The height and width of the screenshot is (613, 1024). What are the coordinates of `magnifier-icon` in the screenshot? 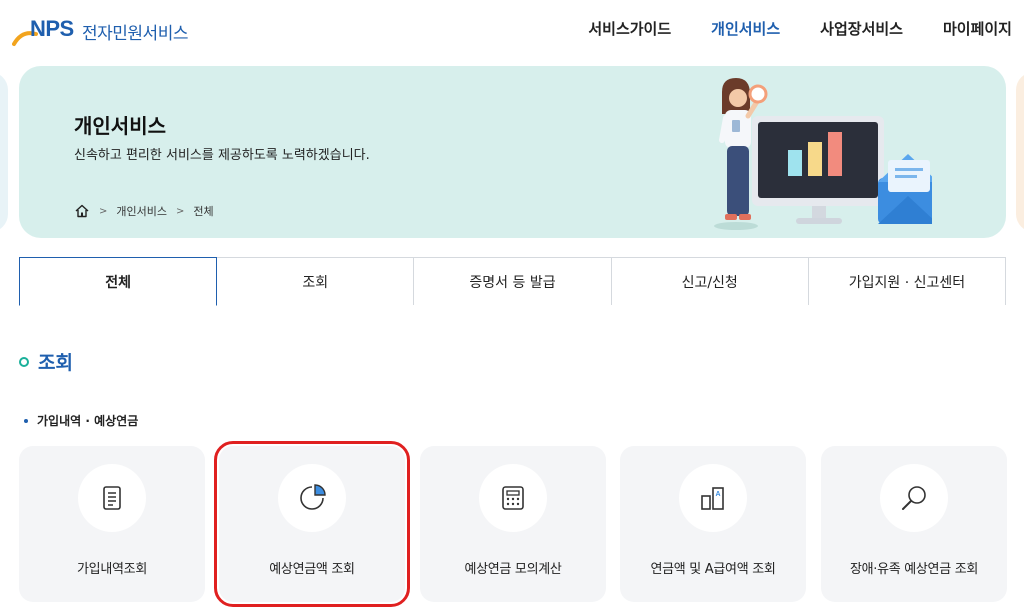 It's located at (914, 498).